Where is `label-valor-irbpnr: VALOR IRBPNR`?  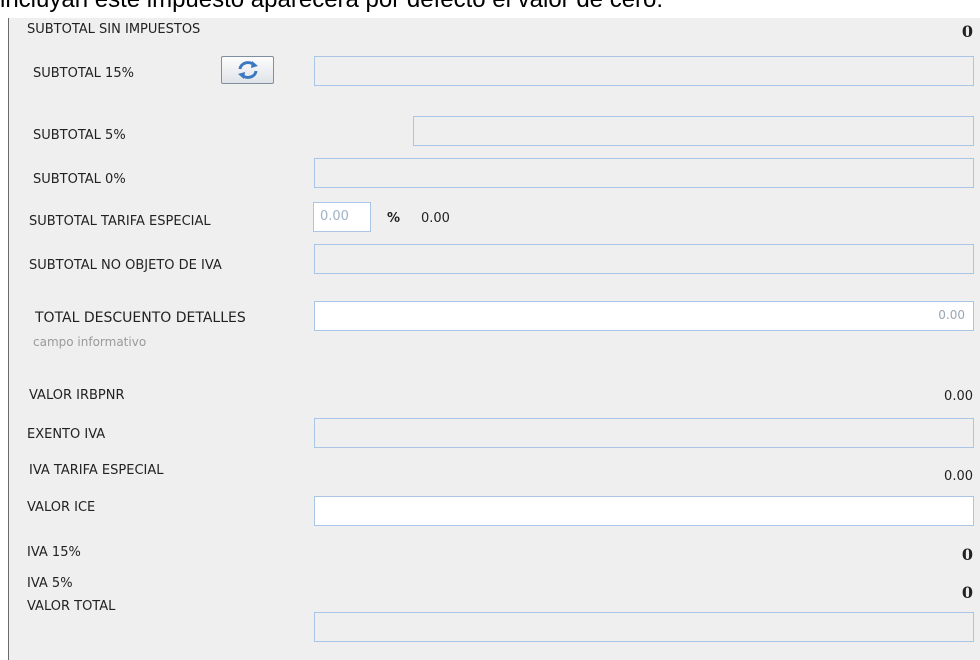 label-valor-irbpnr: VALOR IRBPNR is located at coordinates (77, 395).